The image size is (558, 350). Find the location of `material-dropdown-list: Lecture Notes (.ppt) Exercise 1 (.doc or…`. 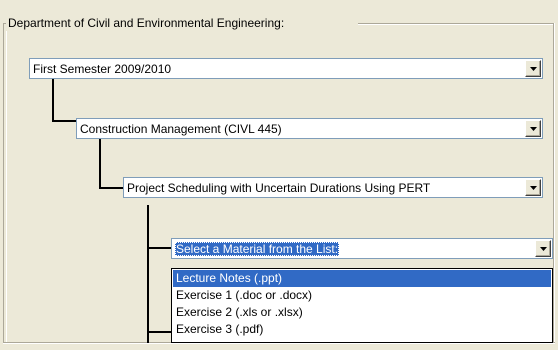

material-dropdown-list: Lecture Notes (.ppt) Exercise 1 (.doc or… is located at coordinates (362, 305).